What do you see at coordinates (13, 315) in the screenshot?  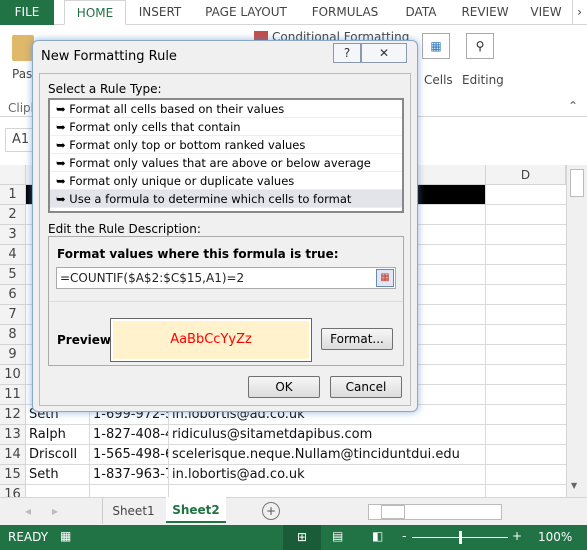 I see `row-header: 7` at bounding box center [13, 315].